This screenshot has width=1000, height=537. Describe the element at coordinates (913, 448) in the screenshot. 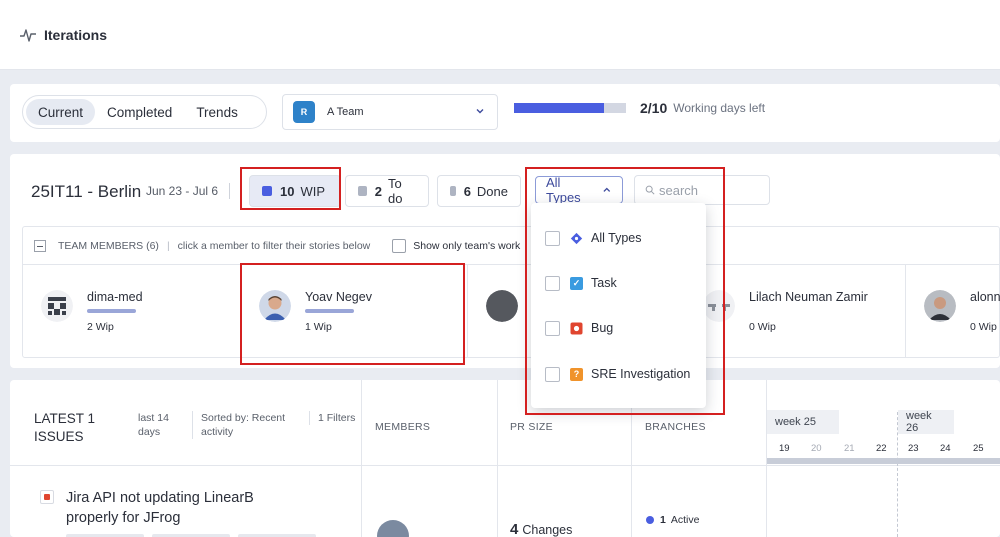

I see `timeline-day: 23` at that location.